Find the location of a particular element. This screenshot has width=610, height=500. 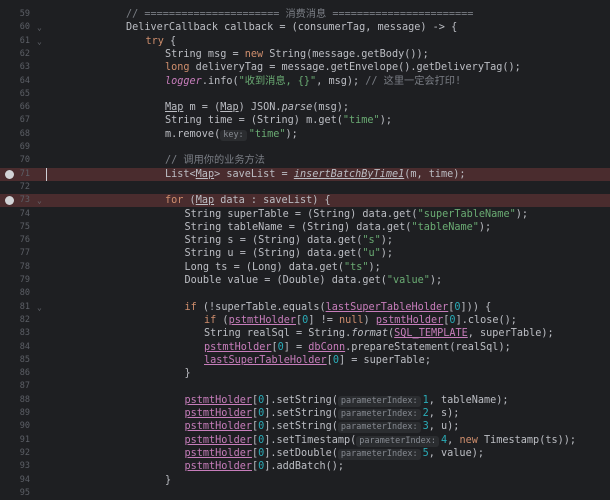

line-number: 63 is located at coordinates (15, 67).